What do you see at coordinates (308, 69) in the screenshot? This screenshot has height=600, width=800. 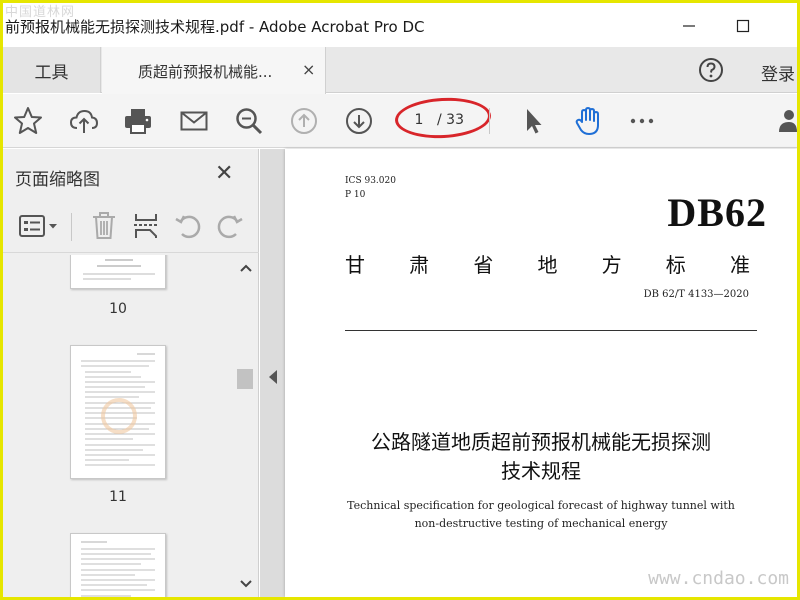 I see `tab-close-button: ×` at bounding box center [308, 69].